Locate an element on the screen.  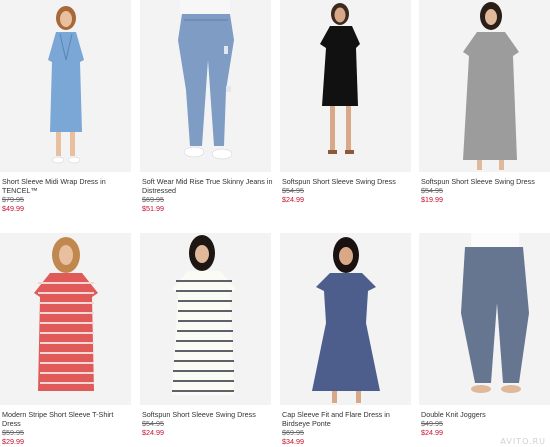
original-price: $49.95 is located at coordinates (432, 423).